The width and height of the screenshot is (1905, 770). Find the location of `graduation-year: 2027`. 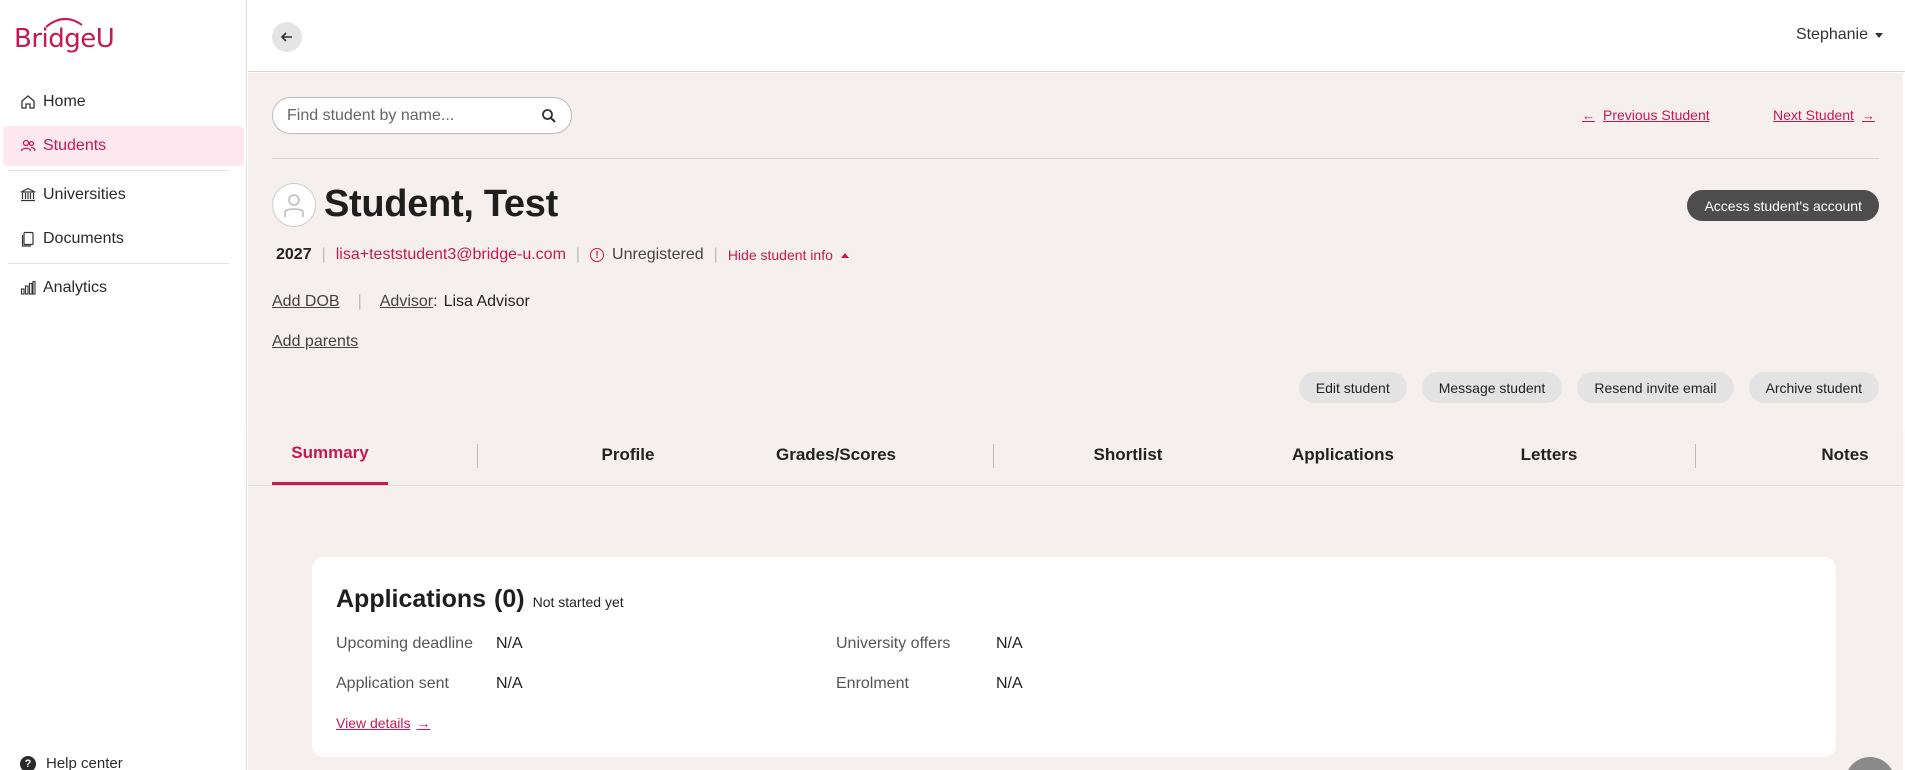

graduation-year: 2027 is located at coordinates (294, 254).